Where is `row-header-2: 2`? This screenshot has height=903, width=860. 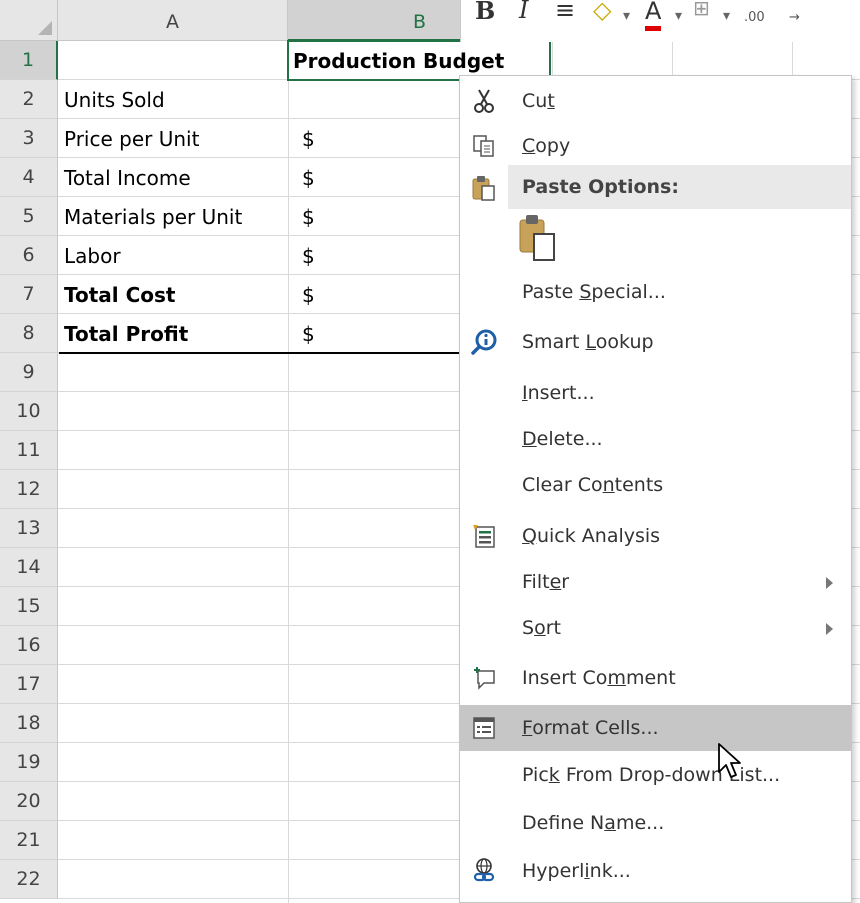
row-header-2: 2 is located at coordinates (29, 99).